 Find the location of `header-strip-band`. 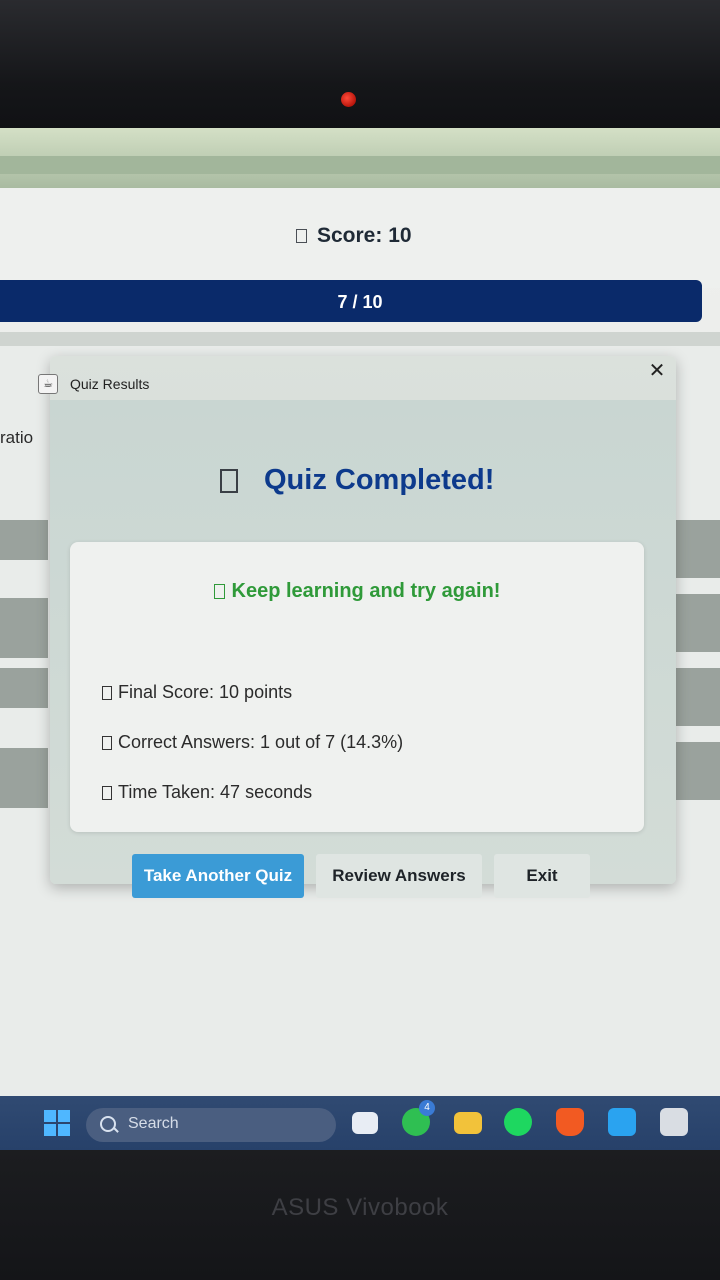

header-strip-band is located at coordinates (360, 165).